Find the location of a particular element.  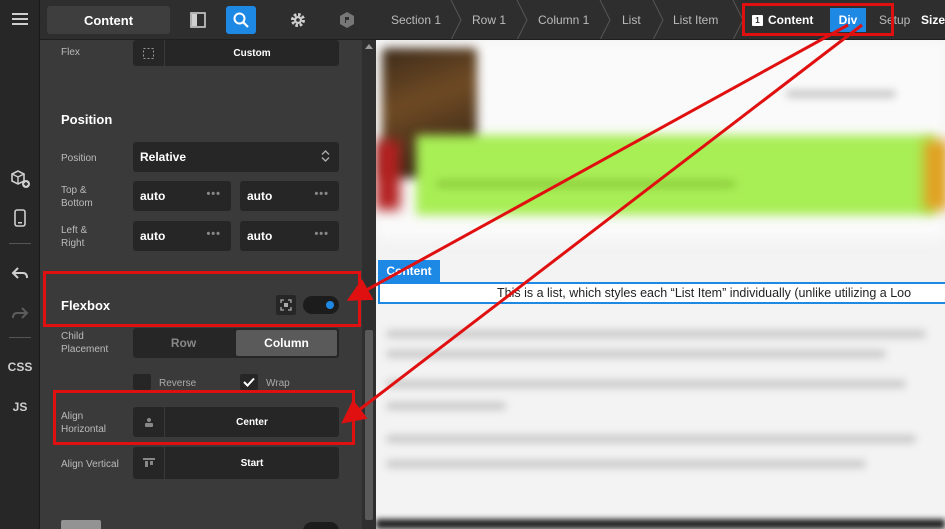

right-input: auto ••• is located at coordinates (289, 236).